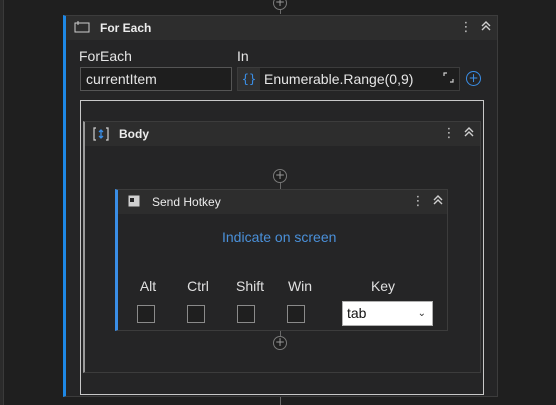  What do you see at coordinates (339, 79) in the screenshot?
I see `in-expression-text: Enumerable.Range(0,9)` at bounding box center [339, 79].